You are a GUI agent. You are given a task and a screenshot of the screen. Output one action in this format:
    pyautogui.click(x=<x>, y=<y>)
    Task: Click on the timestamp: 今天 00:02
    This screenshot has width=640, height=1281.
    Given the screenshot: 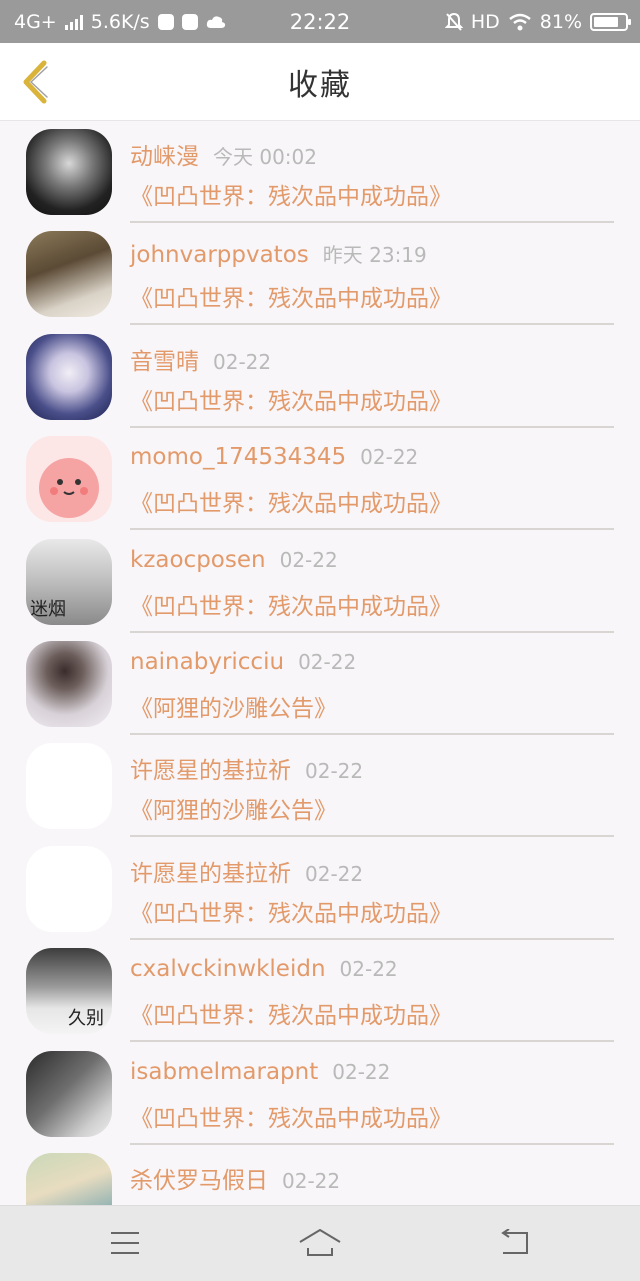 What is the action you would take?
    pyautogui.click(x=265, y=157)
    